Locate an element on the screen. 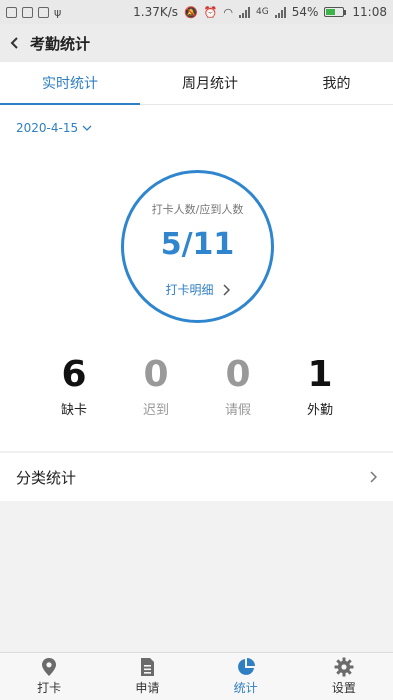 The image size is (393, 700). stat-label: 迟到 is located at coordinates (155, 410).